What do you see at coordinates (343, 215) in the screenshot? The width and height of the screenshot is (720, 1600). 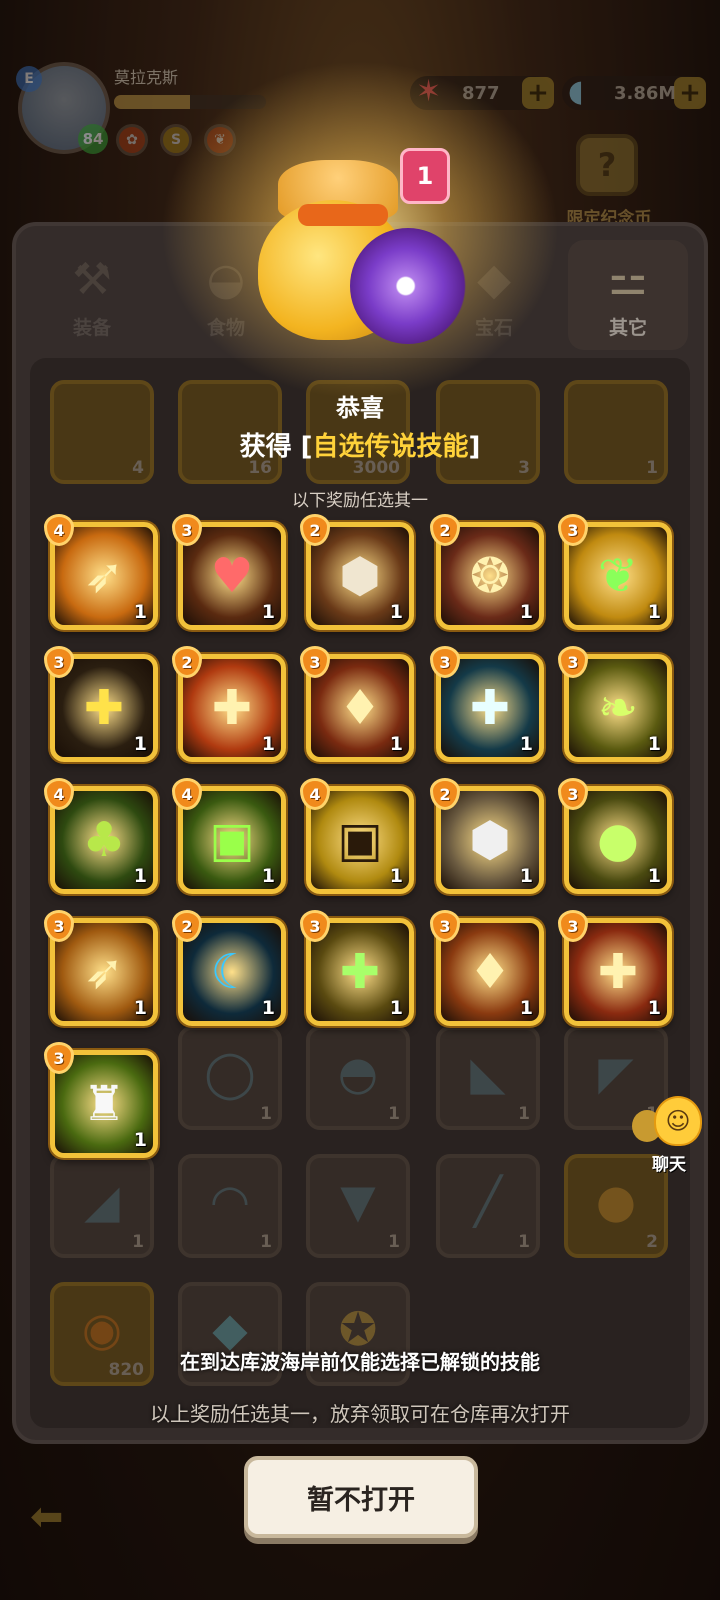 I see `bag-tie` at bounding box center [343, 215].